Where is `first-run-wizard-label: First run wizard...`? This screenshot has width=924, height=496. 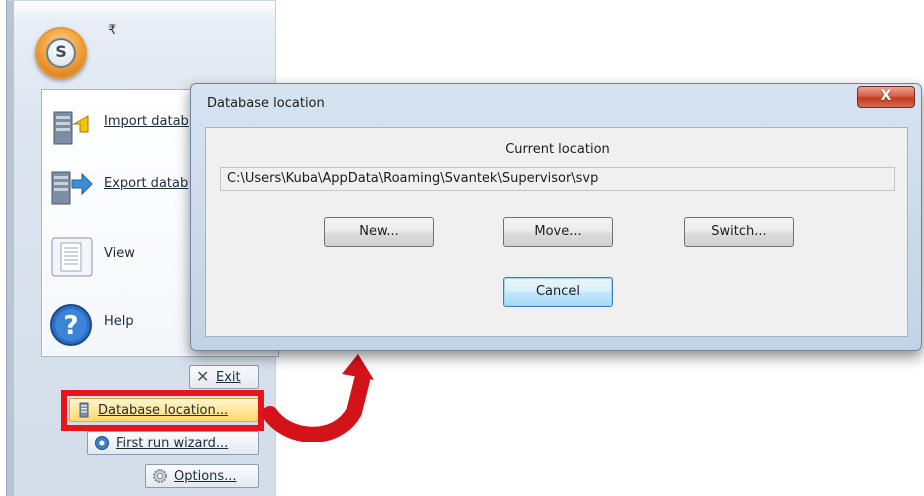 first-run-wizard-label: First run wizard... is located at coordinates (172, 443).